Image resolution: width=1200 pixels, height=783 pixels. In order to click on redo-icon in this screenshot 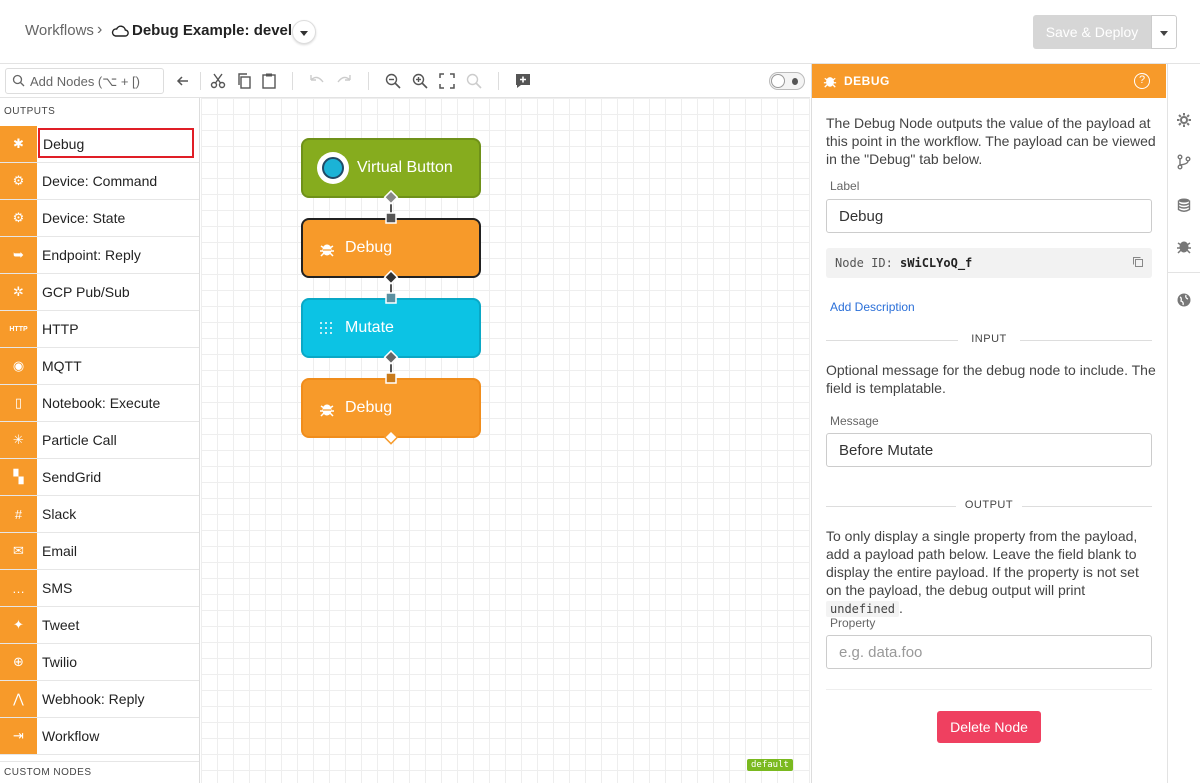, I will do `click(344, 81)`.